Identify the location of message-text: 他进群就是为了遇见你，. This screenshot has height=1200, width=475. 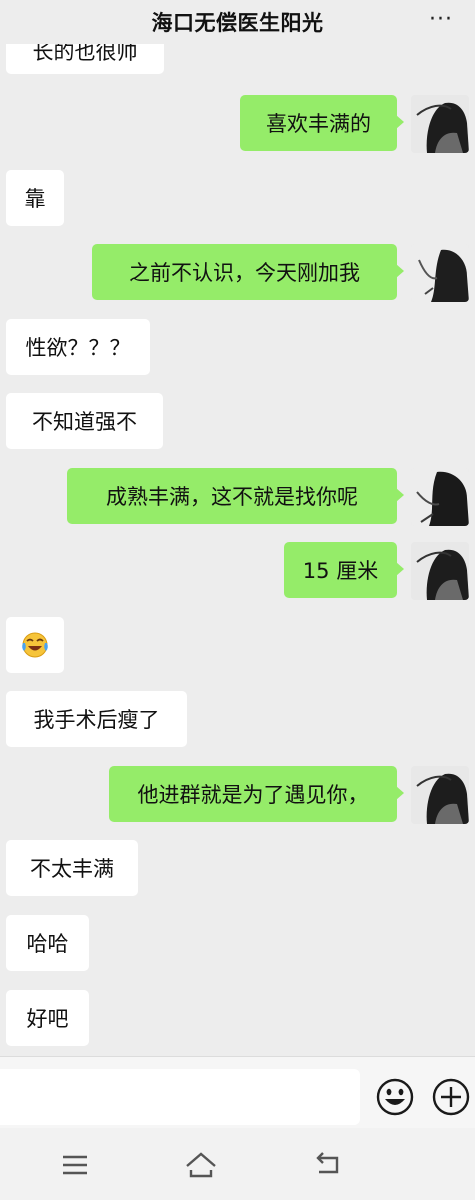
(253, 795).